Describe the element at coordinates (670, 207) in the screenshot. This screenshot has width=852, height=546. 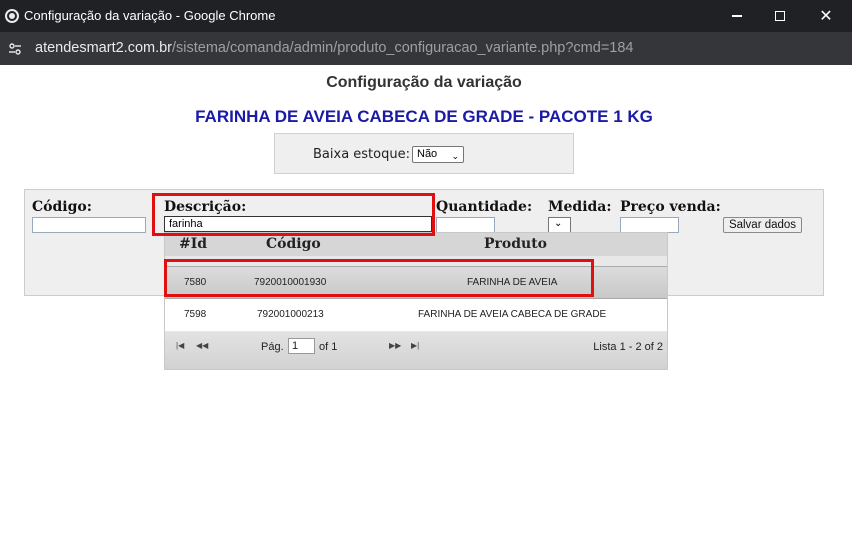
I see `preco-label: Preço venda:` at that location.